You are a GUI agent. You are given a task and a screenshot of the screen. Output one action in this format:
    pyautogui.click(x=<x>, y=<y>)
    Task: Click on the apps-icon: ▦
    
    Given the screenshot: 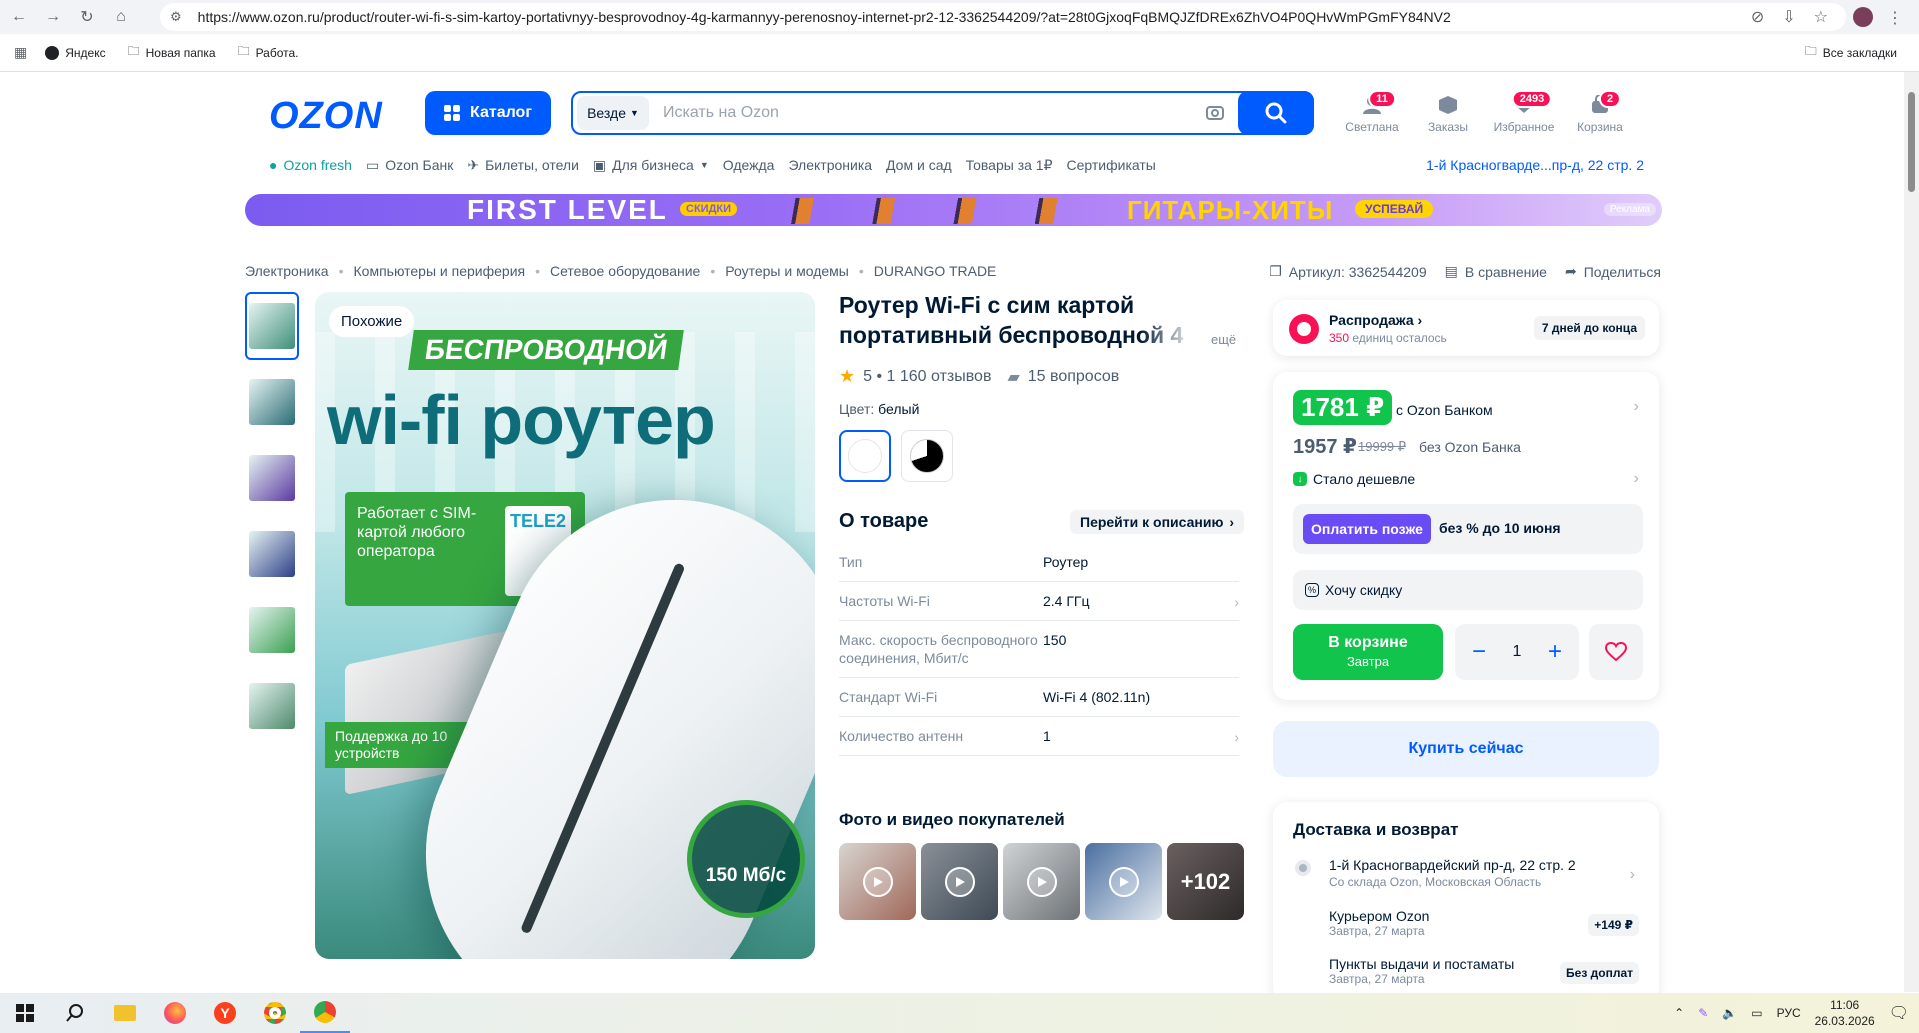 What is the action you would take?
    pyautogui.click(x=20, y=52)
    